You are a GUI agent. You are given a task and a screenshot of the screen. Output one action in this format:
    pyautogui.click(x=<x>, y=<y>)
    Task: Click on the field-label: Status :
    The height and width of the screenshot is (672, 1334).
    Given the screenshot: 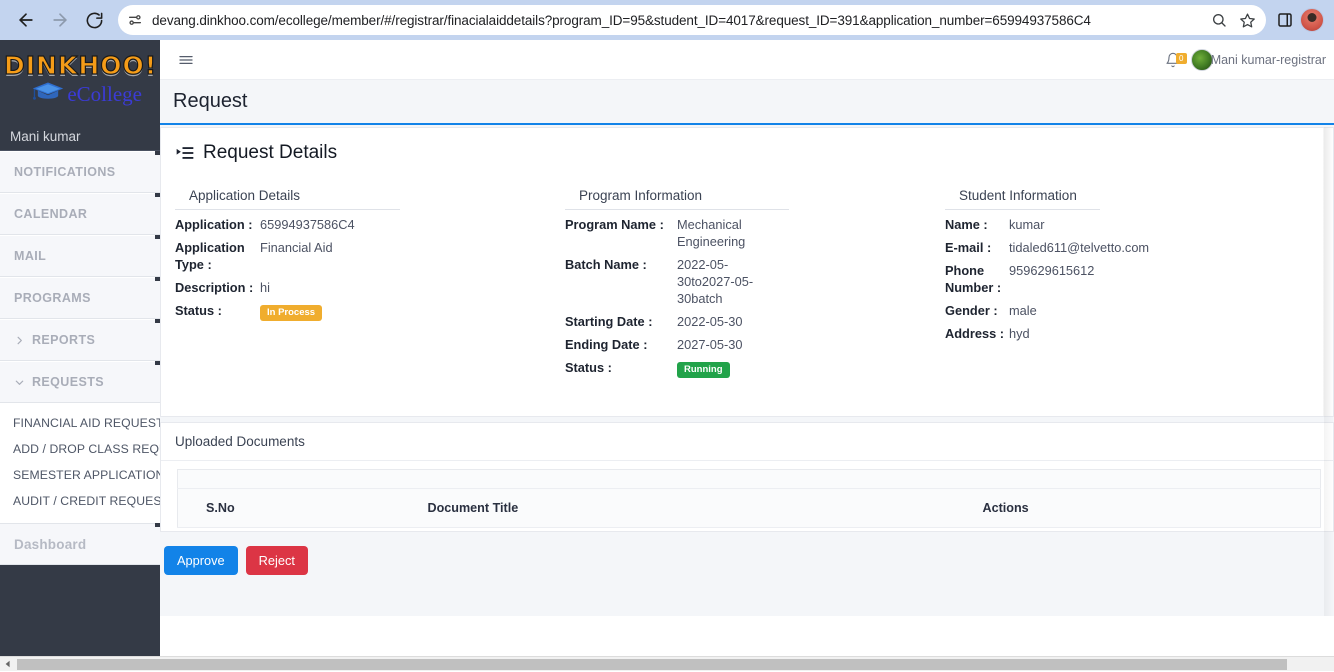 What is the action you would take?
    pyautogui.click(x=621, y=368)
    